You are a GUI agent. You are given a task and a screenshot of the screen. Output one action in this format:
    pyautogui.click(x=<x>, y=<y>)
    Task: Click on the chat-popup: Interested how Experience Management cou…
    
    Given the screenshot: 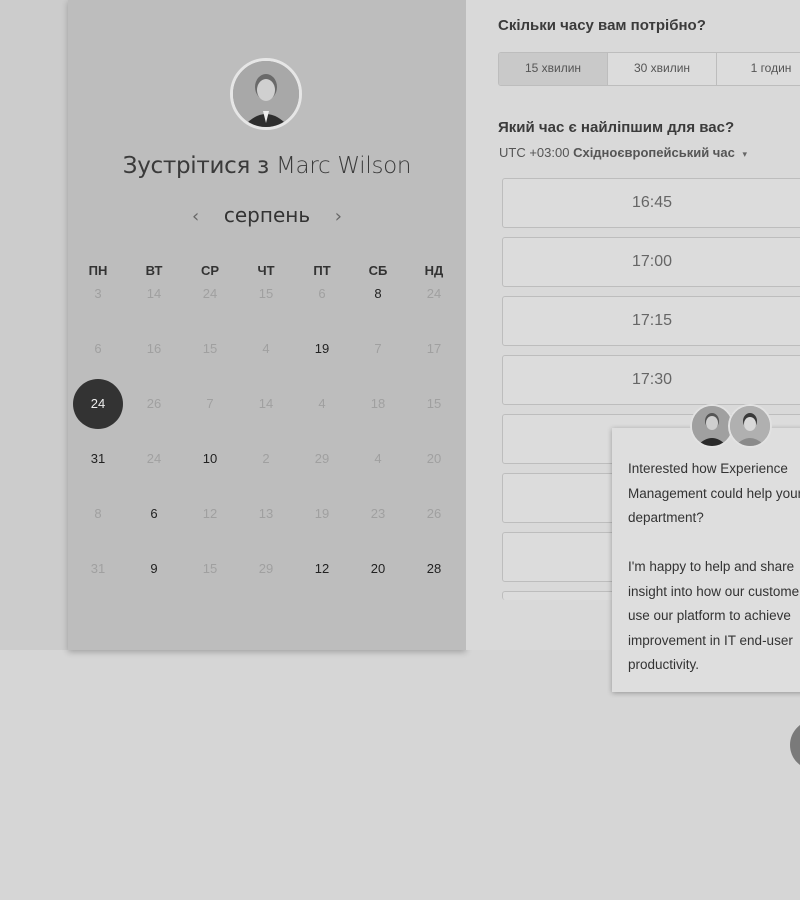 What is the action you would take?
    pyautogui.click(x=706, y=560)
    